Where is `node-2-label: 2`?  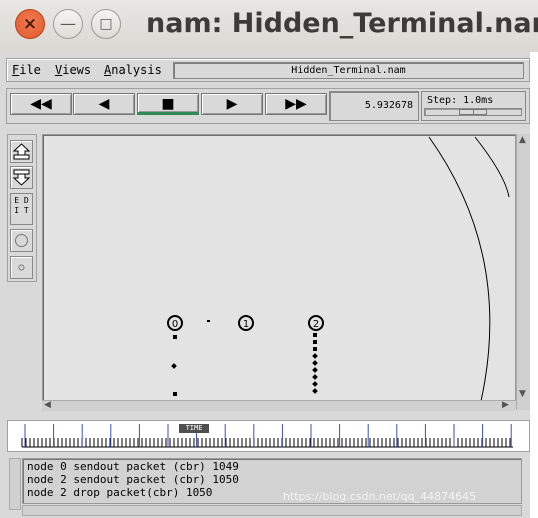
node-2-label: 2 is located at coordinates (316, 324).